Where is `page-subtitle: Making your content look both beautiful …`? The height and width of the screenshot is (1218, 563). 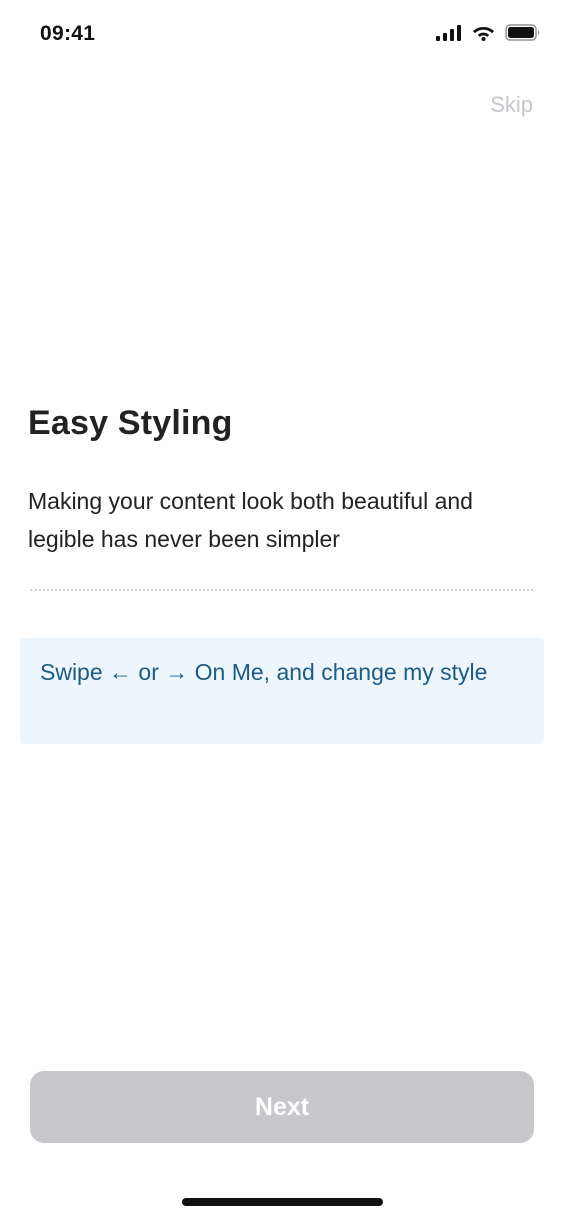
page-subtitle: Making your content look both beautiful … is located at coordinates (250, 520).